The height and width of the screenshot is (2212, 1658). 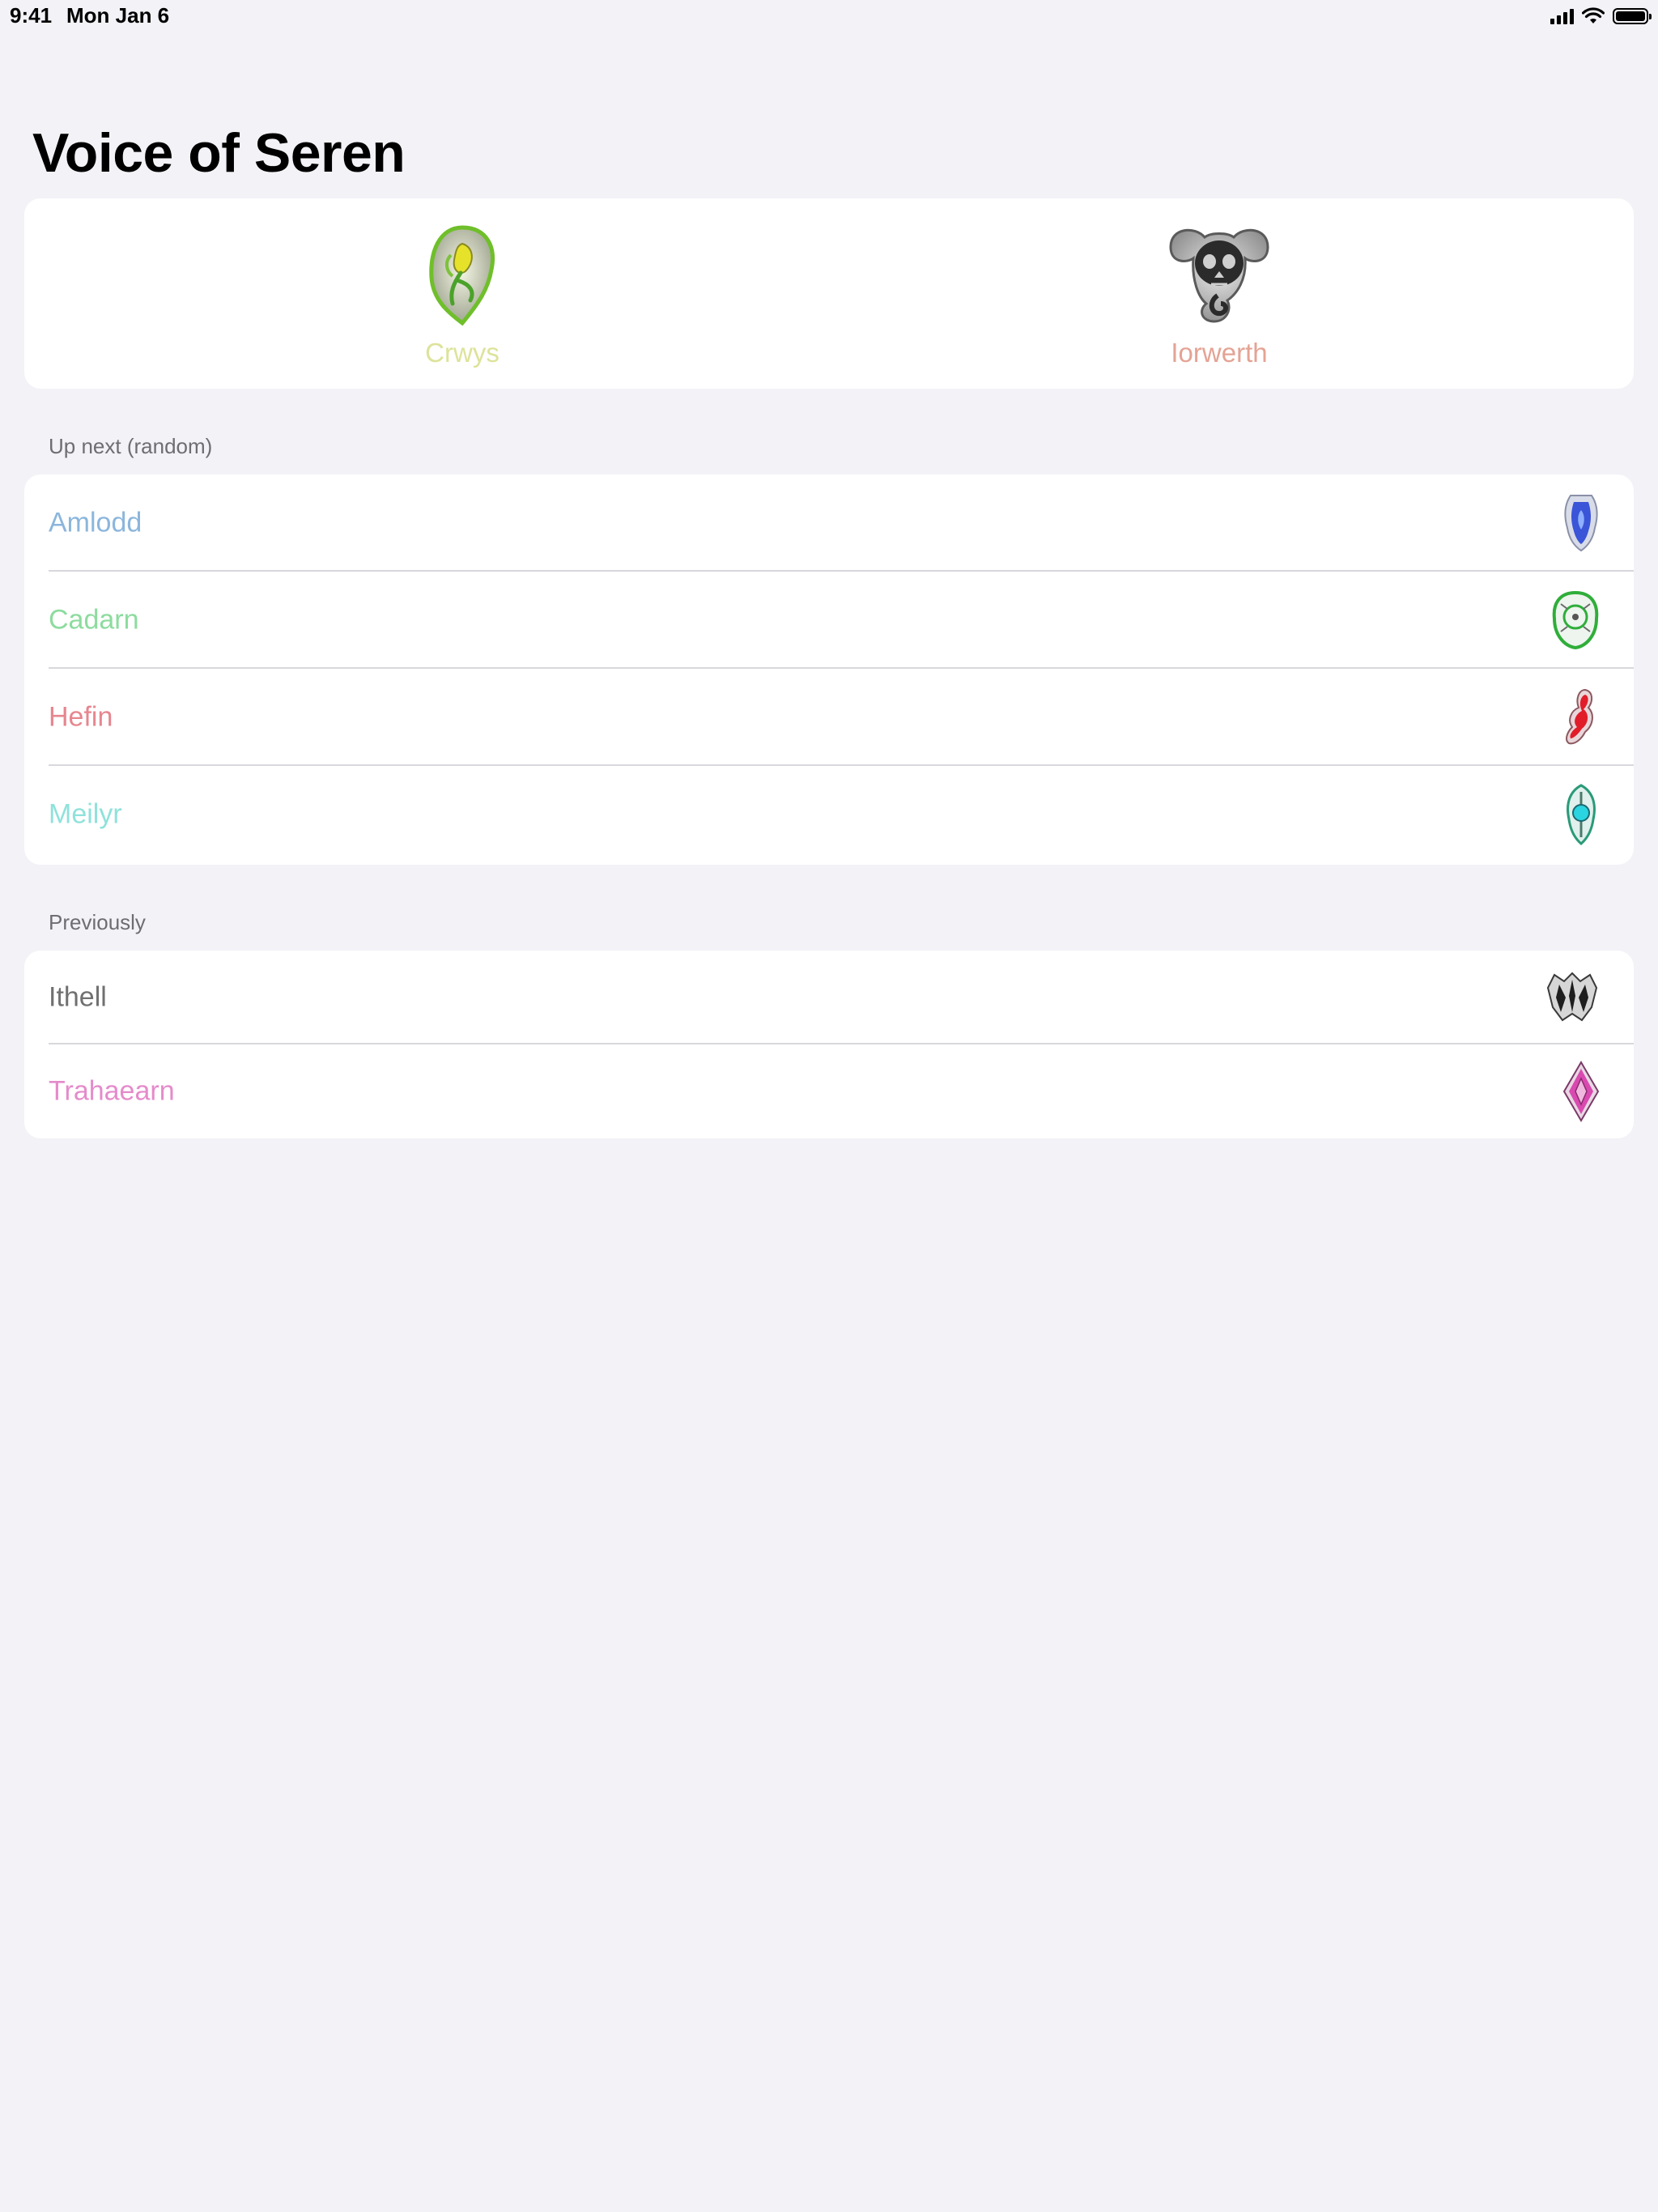 I want to click on clan-name: Meilyr, so click(x=85, y=814).